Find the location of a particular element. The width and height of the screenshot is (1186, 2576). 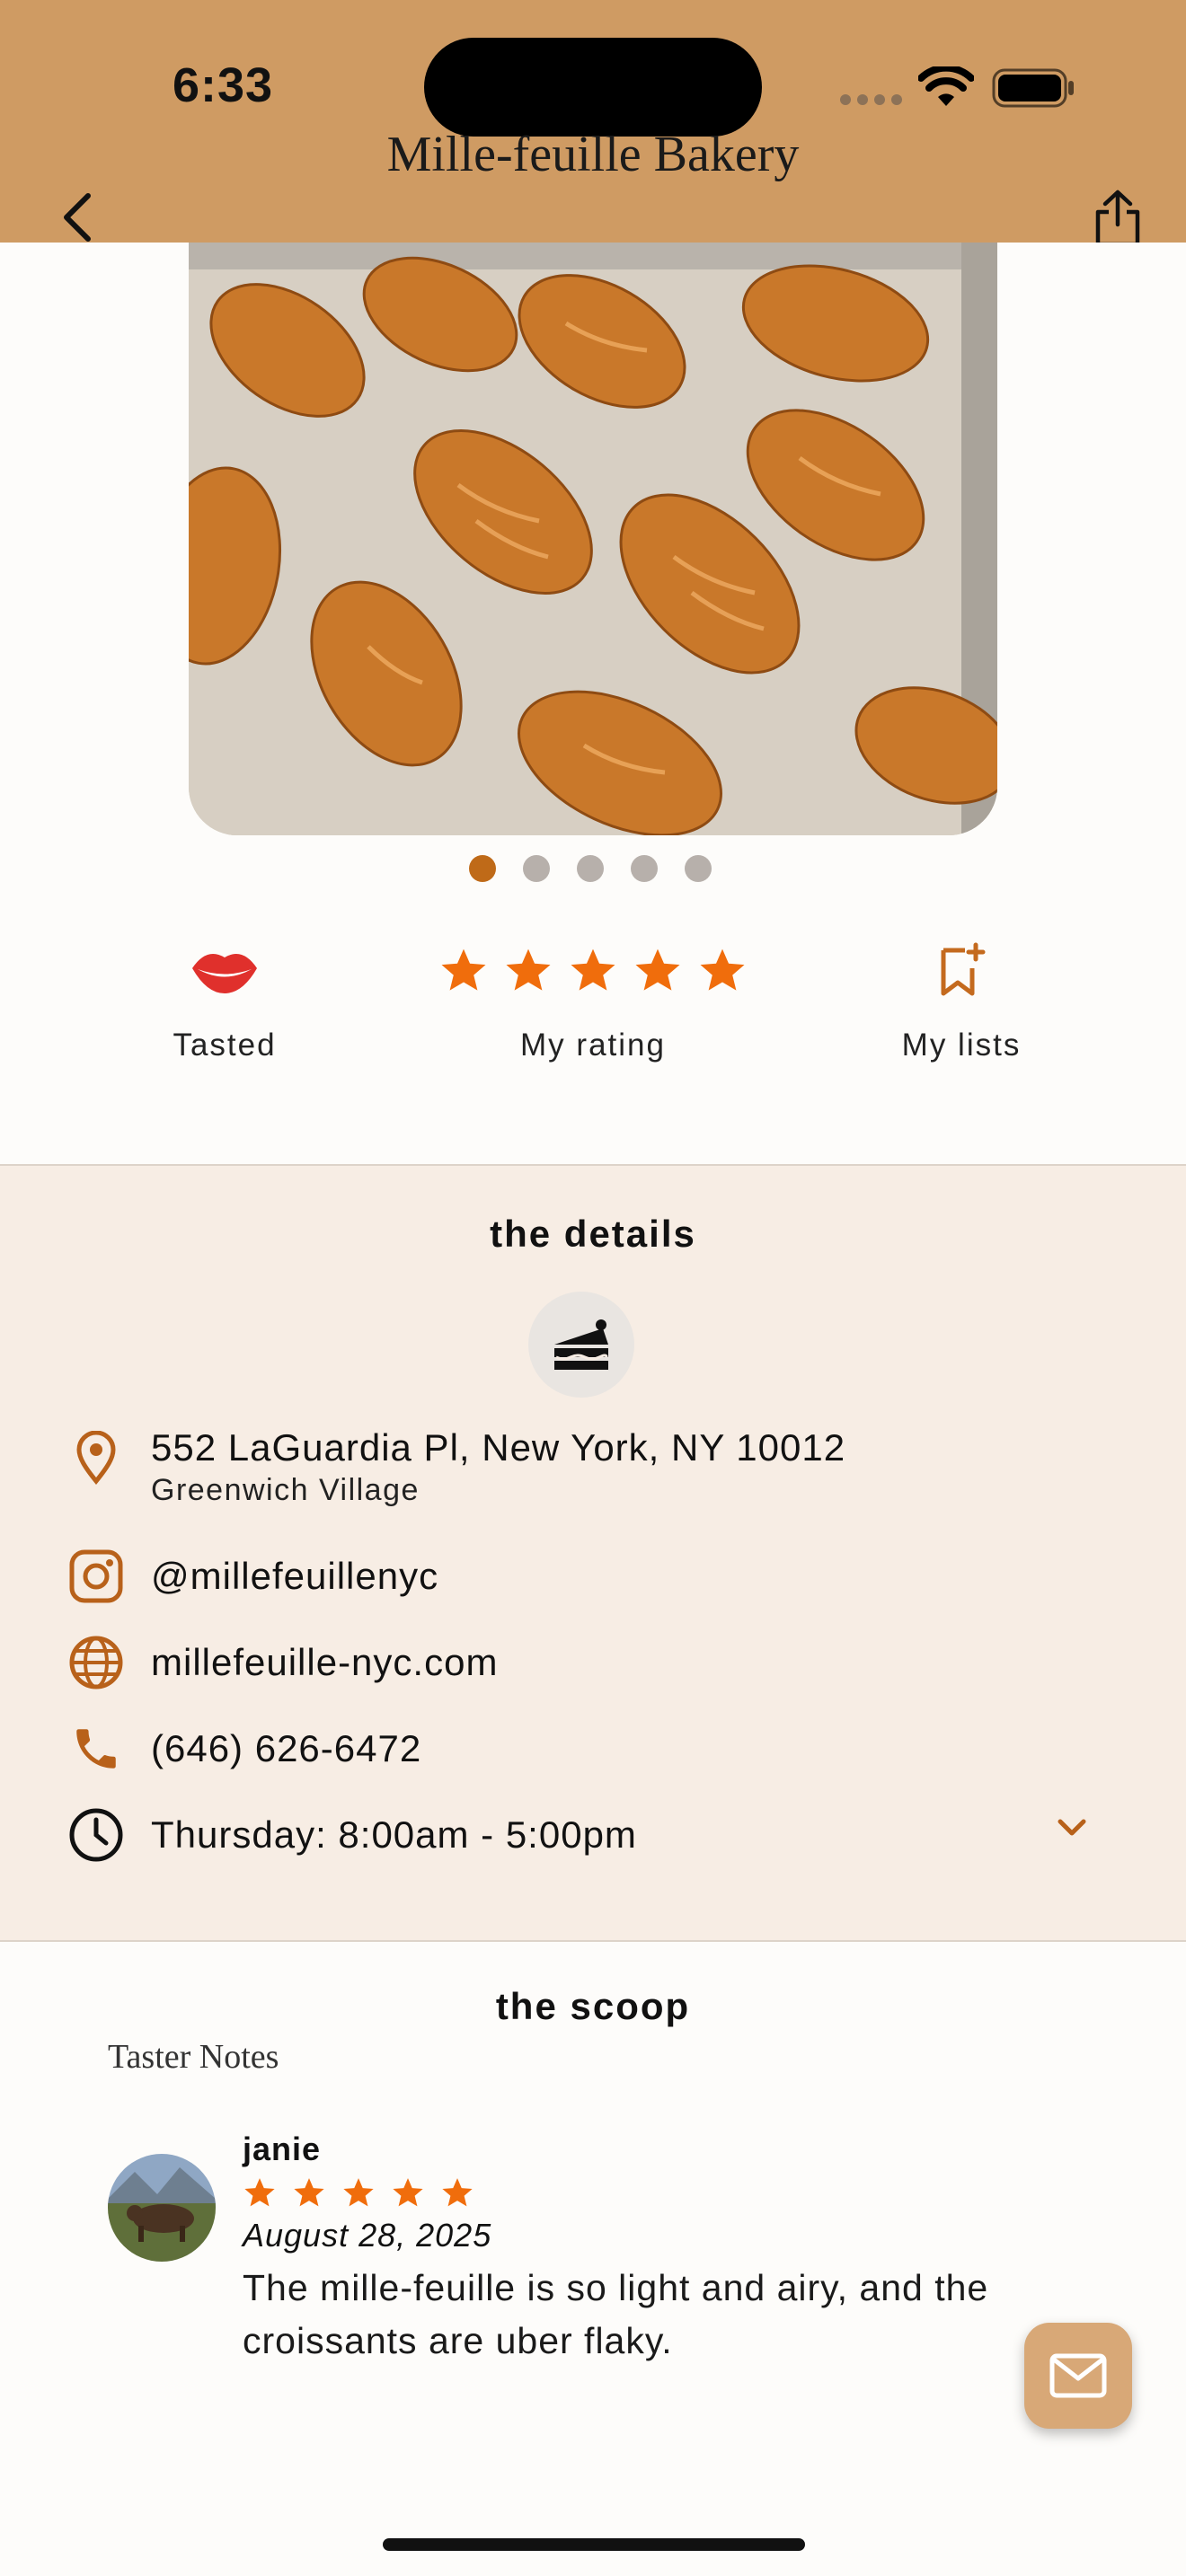

address-text: 552 LaGuardia Pl, New York, NY 10012 is located at coordinates (498, 1447).